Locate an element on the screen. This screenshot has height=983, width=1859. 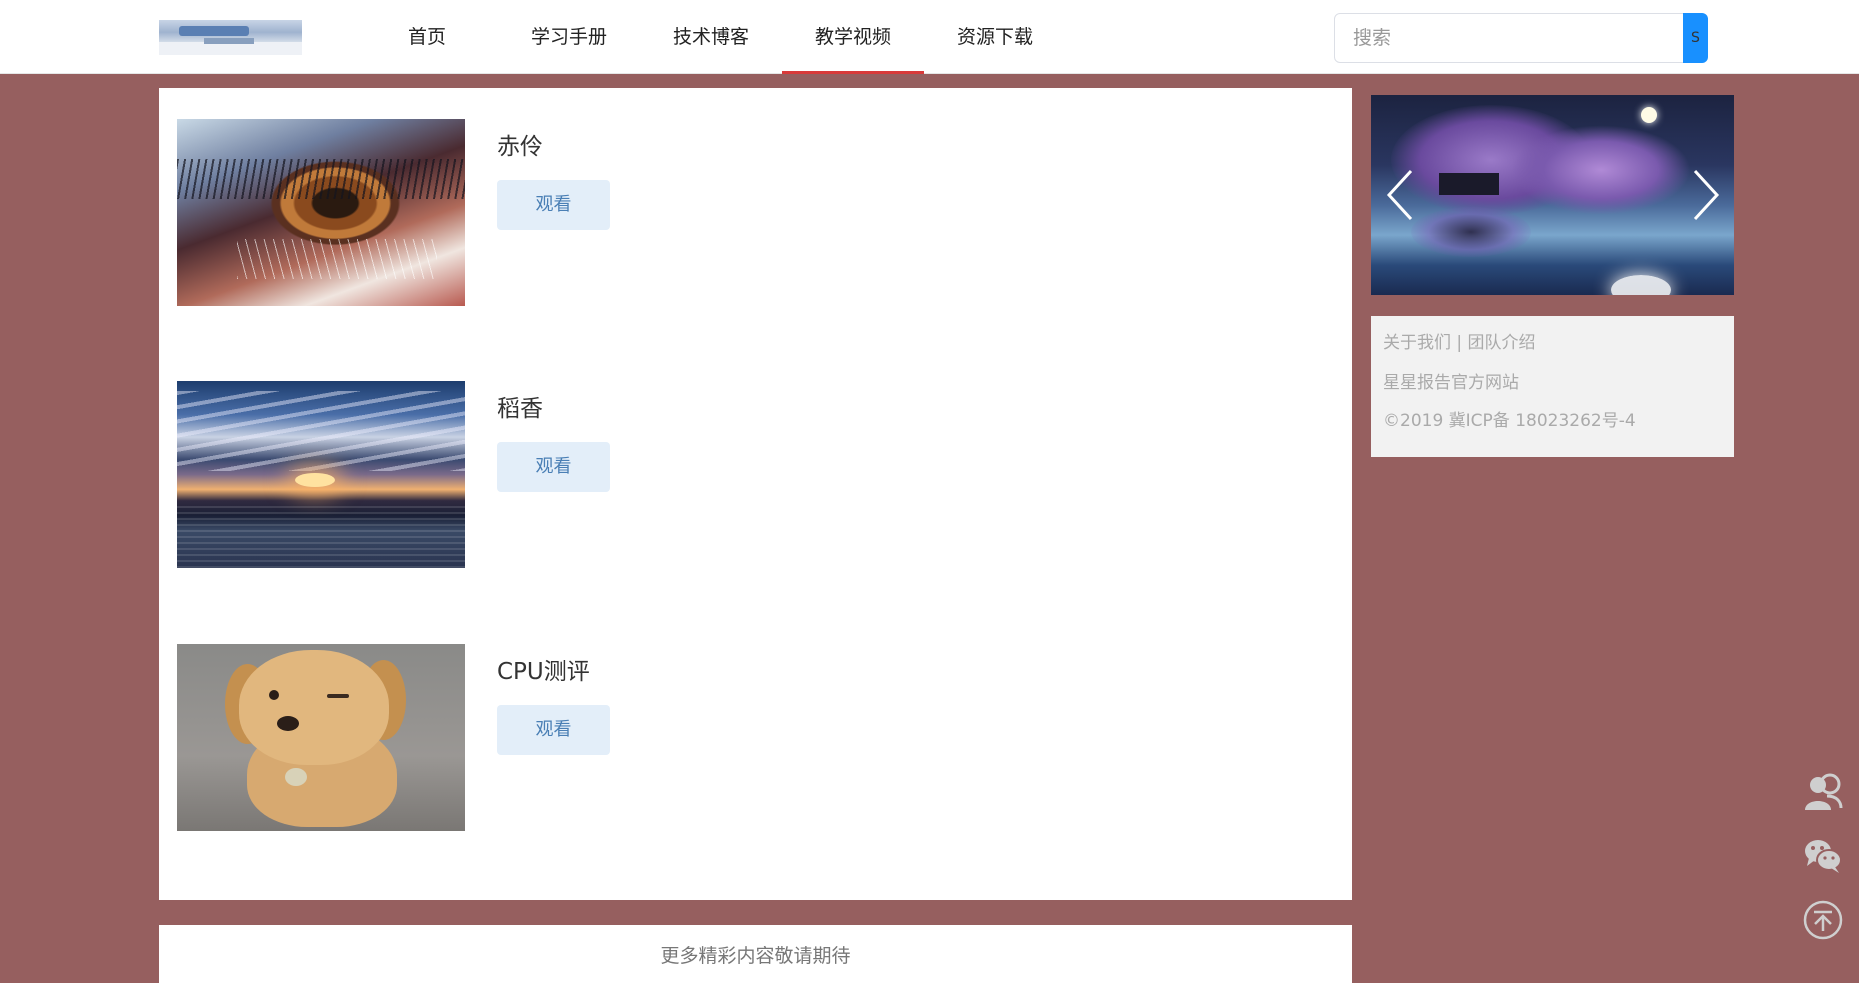
video-item: 稻香 观看 is located at coordinates (757, 475).